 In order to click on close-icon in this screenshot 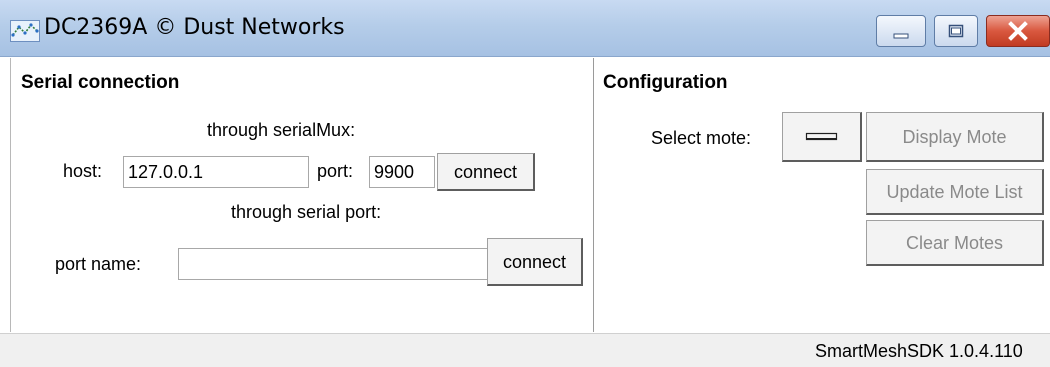, I will do `click(1018, 31)`.